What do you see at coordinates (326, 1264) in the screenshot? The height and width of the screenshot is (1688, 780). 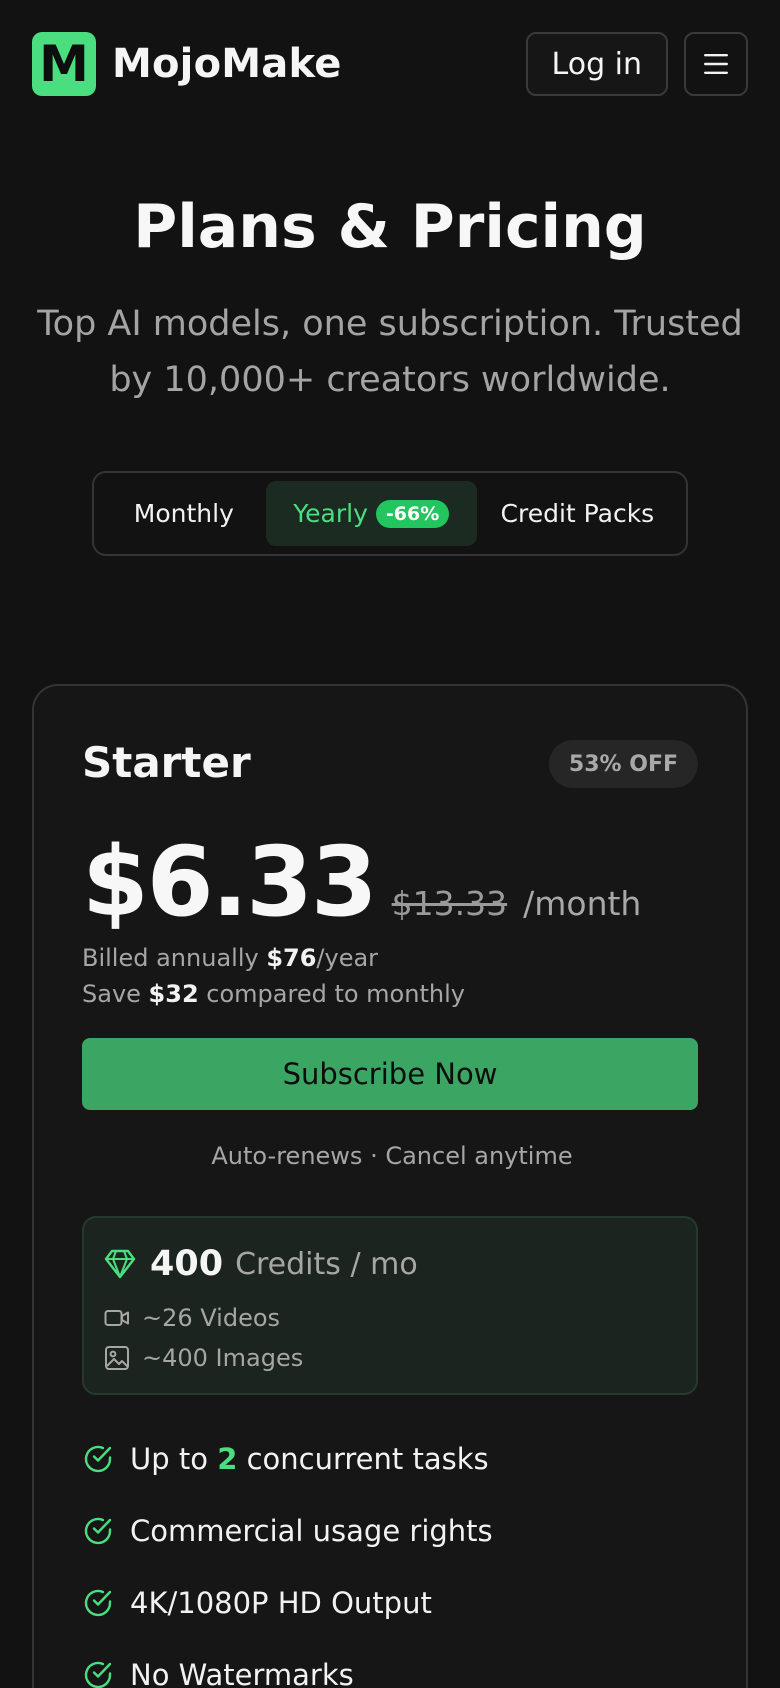 I see `credits-unit: Credits / mo` at bounding box center [326, 1264].